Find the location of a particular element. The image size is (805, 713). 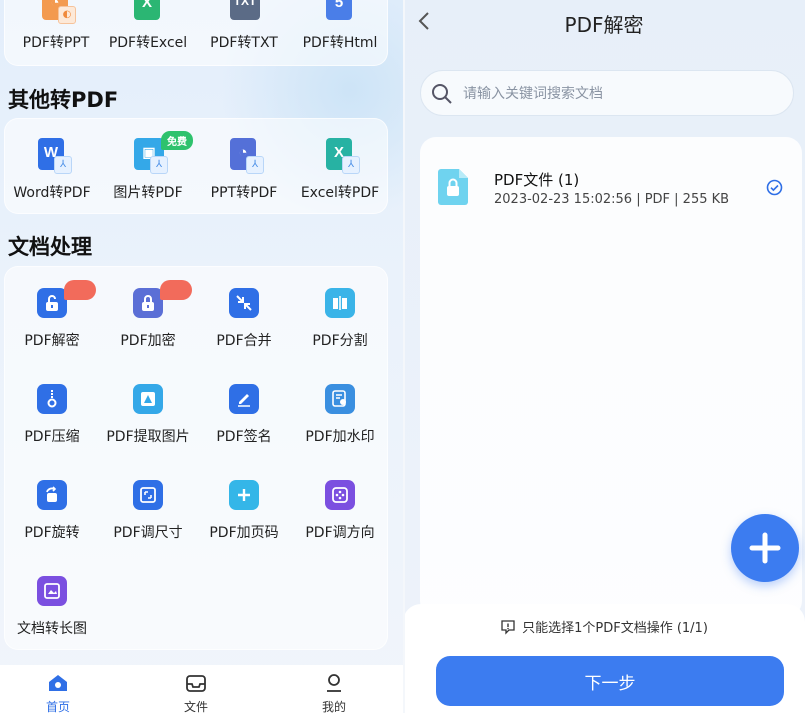

txt-file-icon: TXT is located at coordinates (245, 10).